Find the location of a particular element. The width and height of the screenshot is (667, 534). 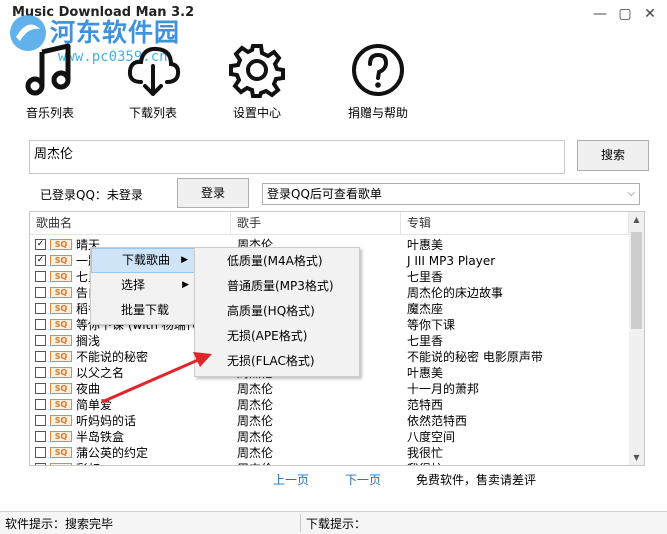

prev-page-link: 上一页 is located at coordinates (291, 479).